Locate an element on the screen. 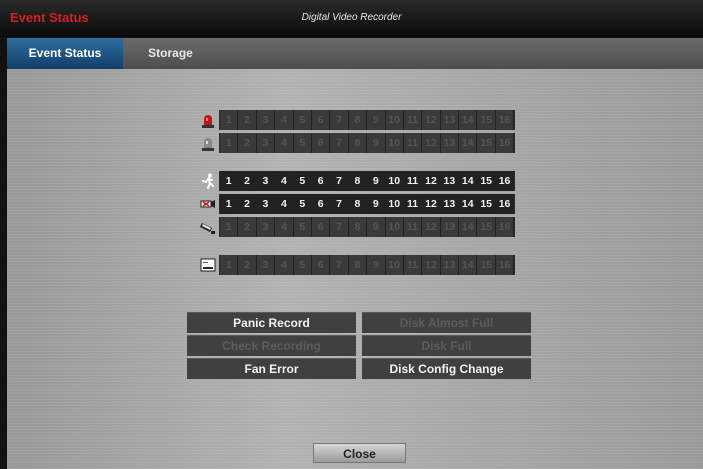  disk-full-indicator: Disk Full is located at coordinates (446, 345).